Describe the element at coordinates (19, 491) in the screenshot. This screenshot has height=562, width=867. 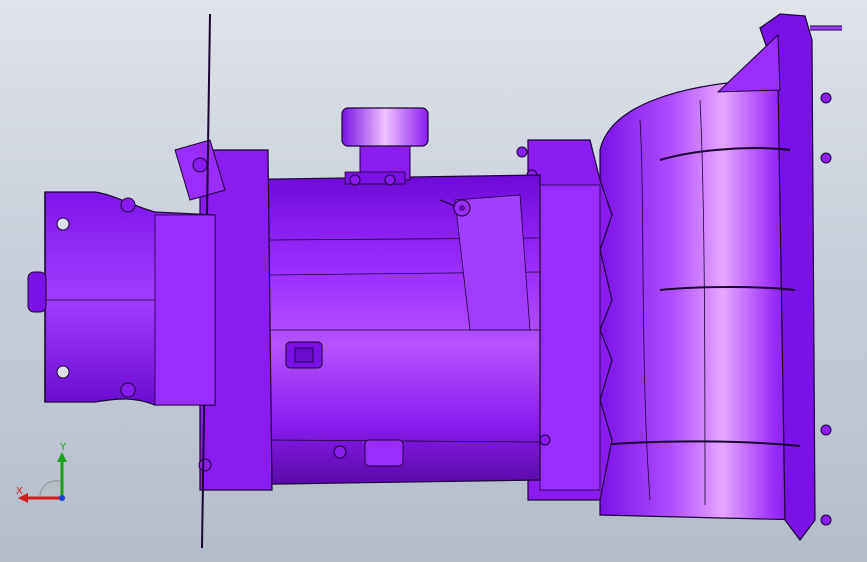
I see `x-axis-label: X` at that location.